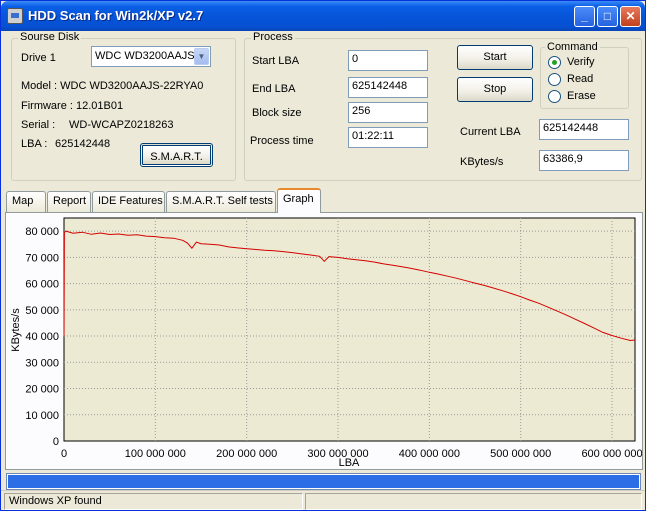 This screenshot has width=646, height=511. What do you see at coordinates (42, 311) in the screenshot?
I see `y-tick-label: 50 000` at bounding box center [42, 311].